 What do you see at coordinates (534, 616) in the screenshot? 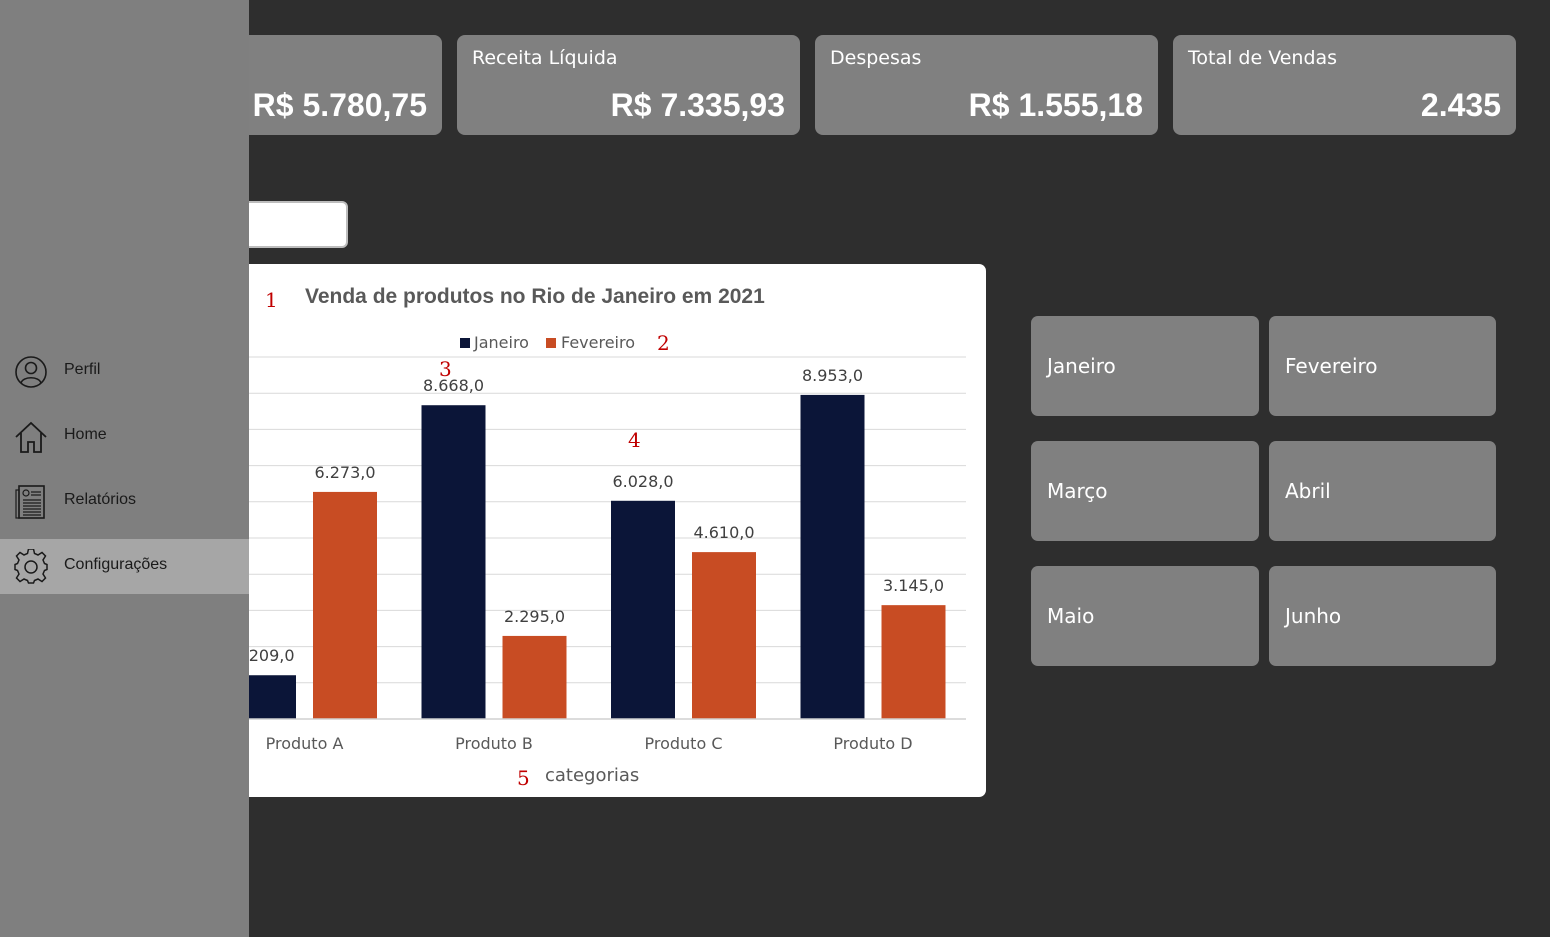
I see `data-label: 2.295,0` at bounding box center [534, 616].